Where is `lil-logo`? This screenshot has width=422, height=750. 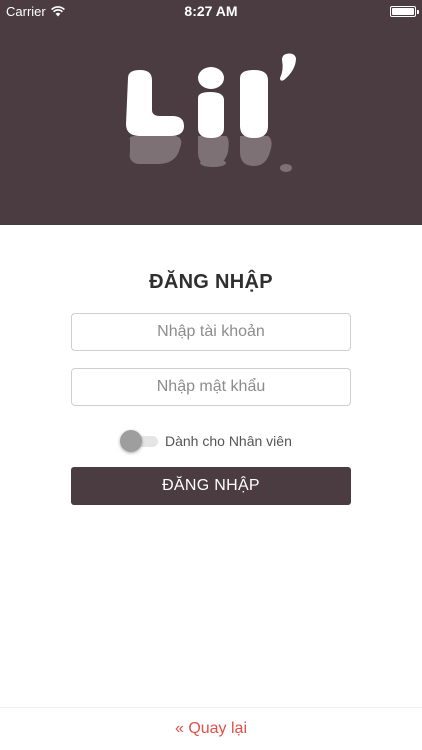
lil-logo is located at coordinates (211, 112).